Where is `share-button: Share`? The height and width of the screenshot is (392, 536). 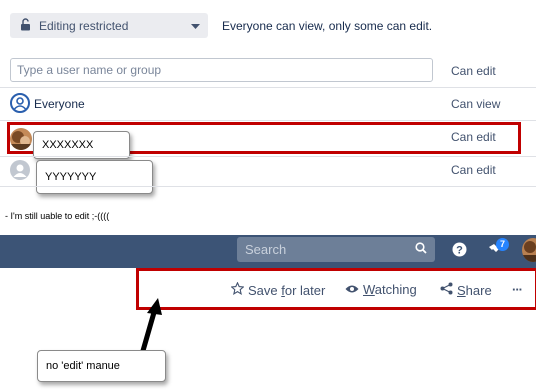 share-button: Share is located at coordinates (466, 290).